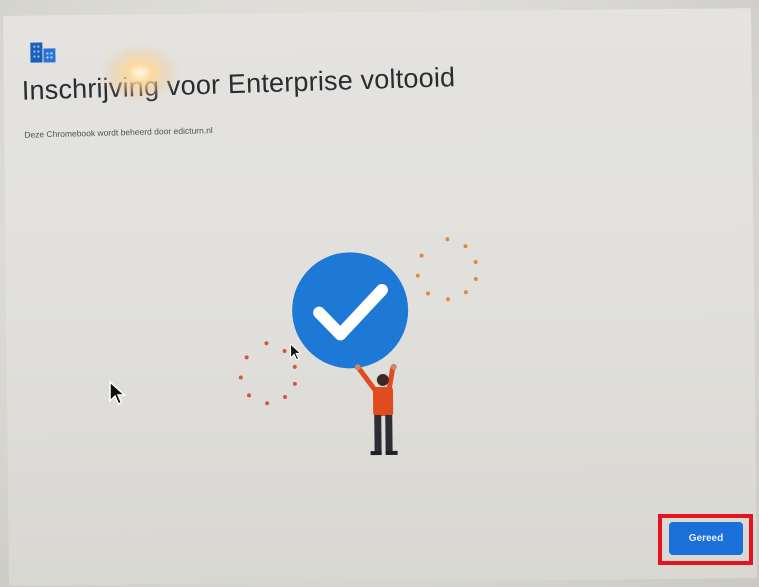  What do you see at coordinates (446, 269) in the screenshot?
I see `confetti-ring-right` at bounding box center [446, 269].